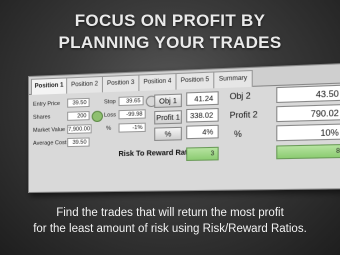 This screenshot has width=340, height=255. What do you see at coordinates (132, 114) in the screenshot?
I see `loss-field: -99.98` at bounding box center [132, 114].